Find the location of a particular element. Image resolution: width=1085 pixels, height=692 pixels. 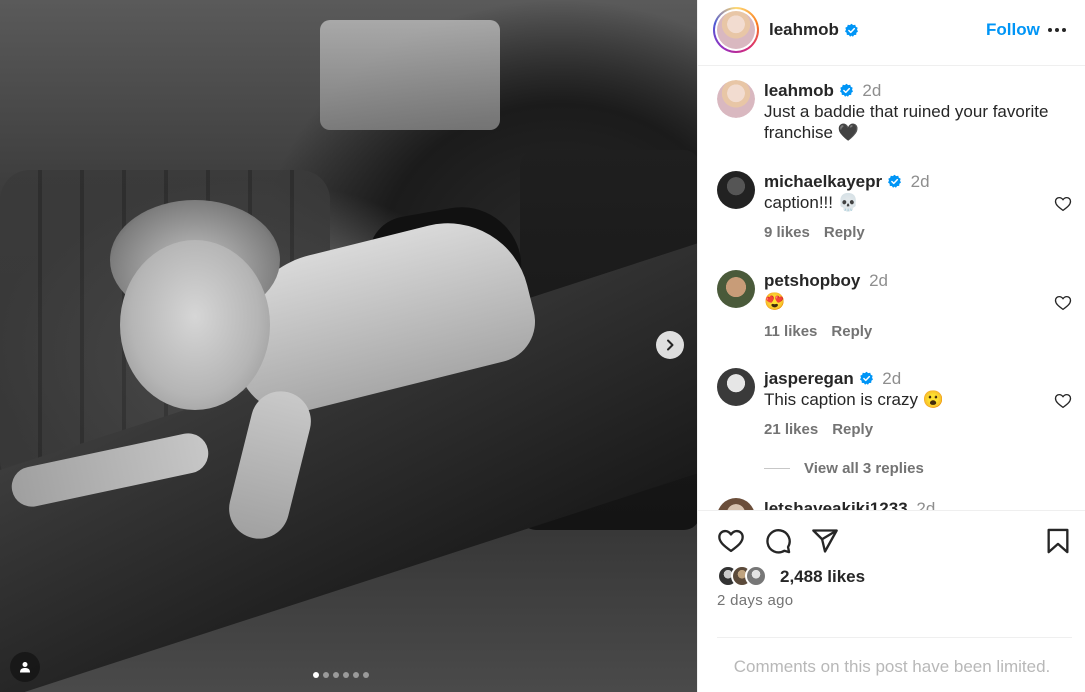

comment-text: This caption is crazy 😮 is located at coordinates (854, 399).